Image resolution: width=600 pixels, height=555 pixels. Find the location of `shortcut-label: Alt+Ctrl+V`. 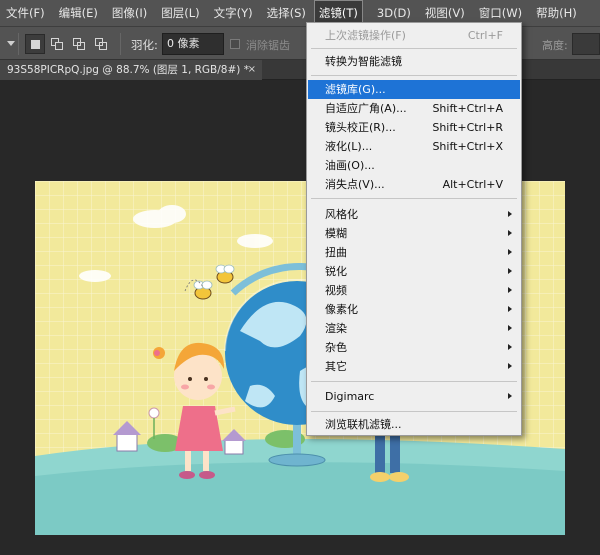

shortcut-label: Alt+Ctrl+V is located at coordinates (472, 184).